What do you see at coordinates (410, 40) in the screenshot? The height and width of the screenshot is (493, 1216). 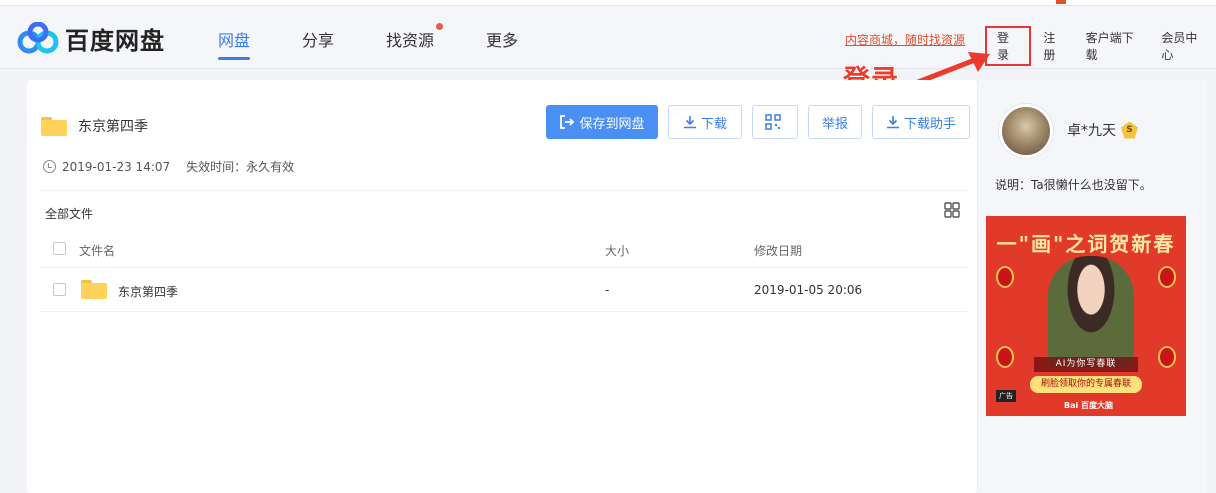 I see `nav-find-resources-label: 找资源` at bounding box center [410, 40].